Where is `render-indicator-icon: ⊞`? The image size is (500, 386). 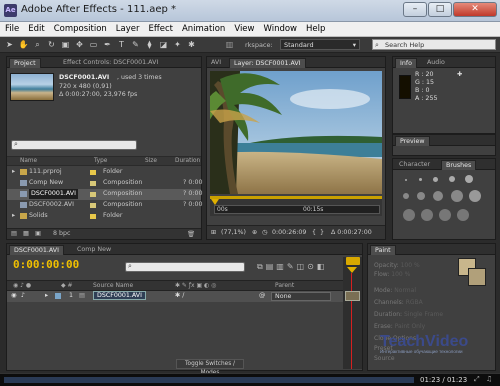 render-indicator-icon: ⊞ is located at coordinates (213, 232).